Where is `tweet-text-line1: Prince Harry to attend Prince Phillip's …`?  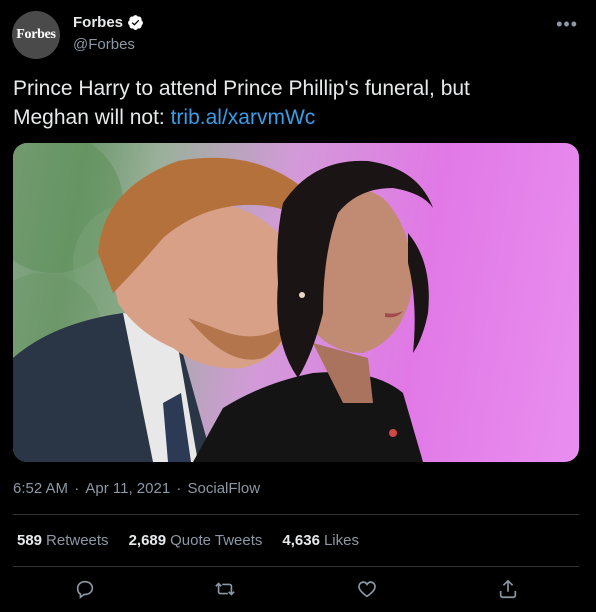 tweet-text-line1: Prince Harry to attend Prince Phillip's … is located at coordinates (241, 88).